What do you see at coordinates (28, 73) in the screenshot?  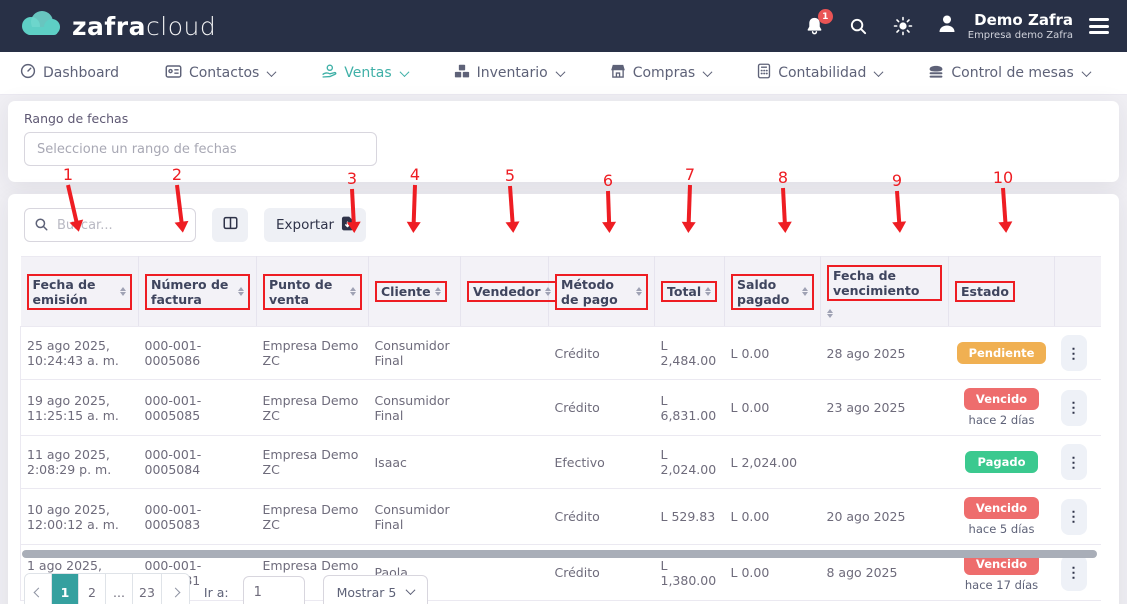 I see `gauge-icon` at bounding box center [28, 73].